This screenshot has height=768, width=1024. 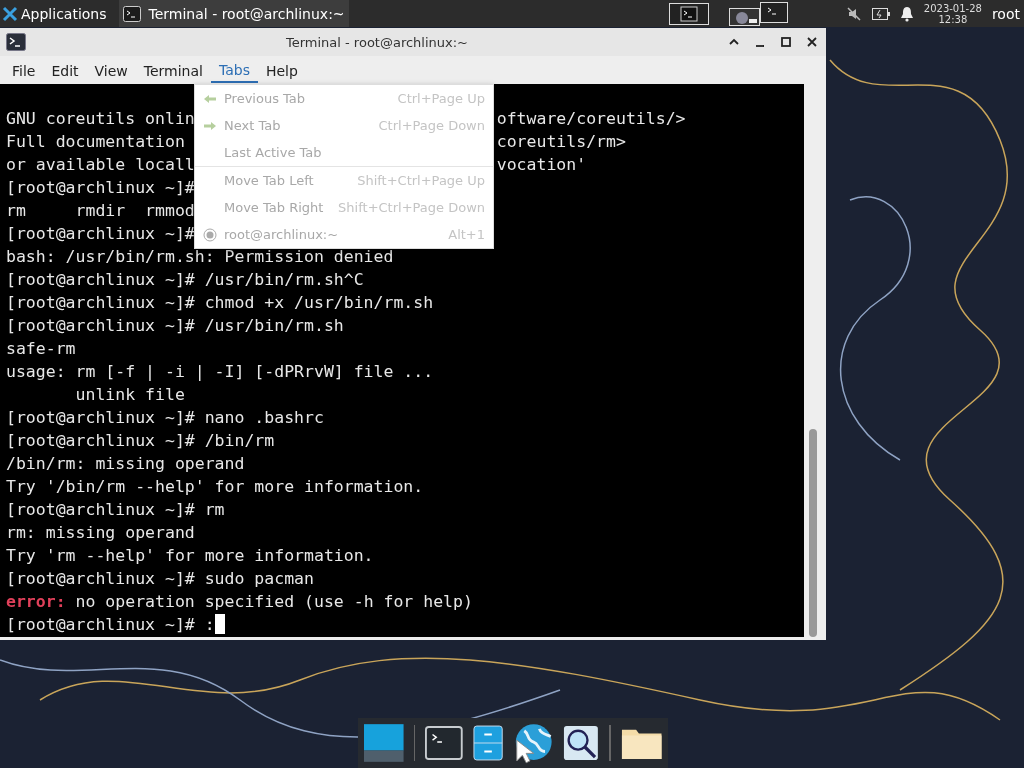 I want to click on bell-icon, so click(x=906, y=13).